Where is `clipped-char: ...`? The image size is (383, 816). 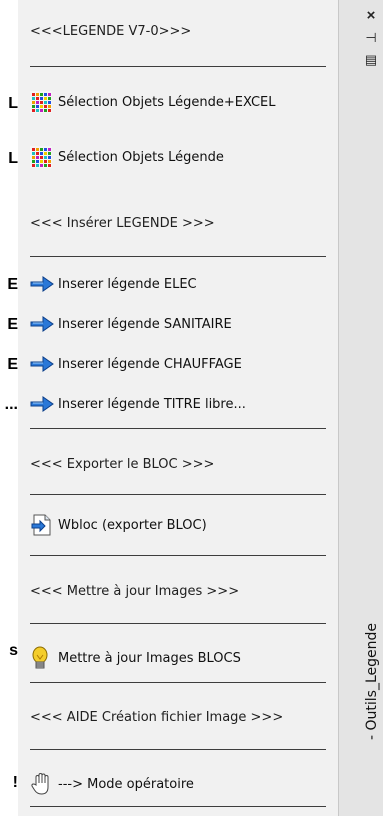
clipped-char: ... is located at coordinates (11, 404).